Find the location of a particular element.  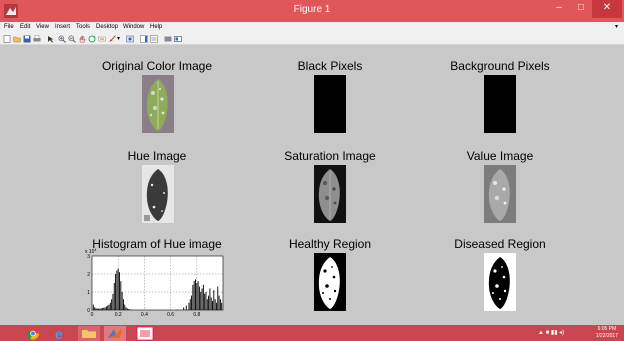

histogram-chart: 0123 0 0.2 0.4 0.6 0.8 x 104 is located at coordinates (154, 283).